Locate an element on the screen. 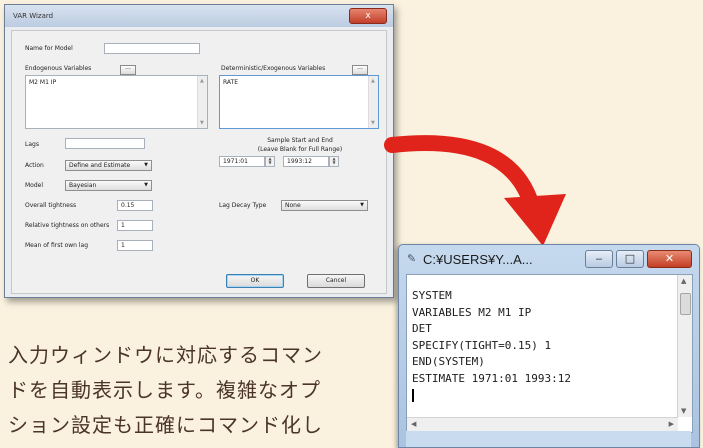  lag-decay-label: Lag Decay Type is located at coordinates (243, 205).